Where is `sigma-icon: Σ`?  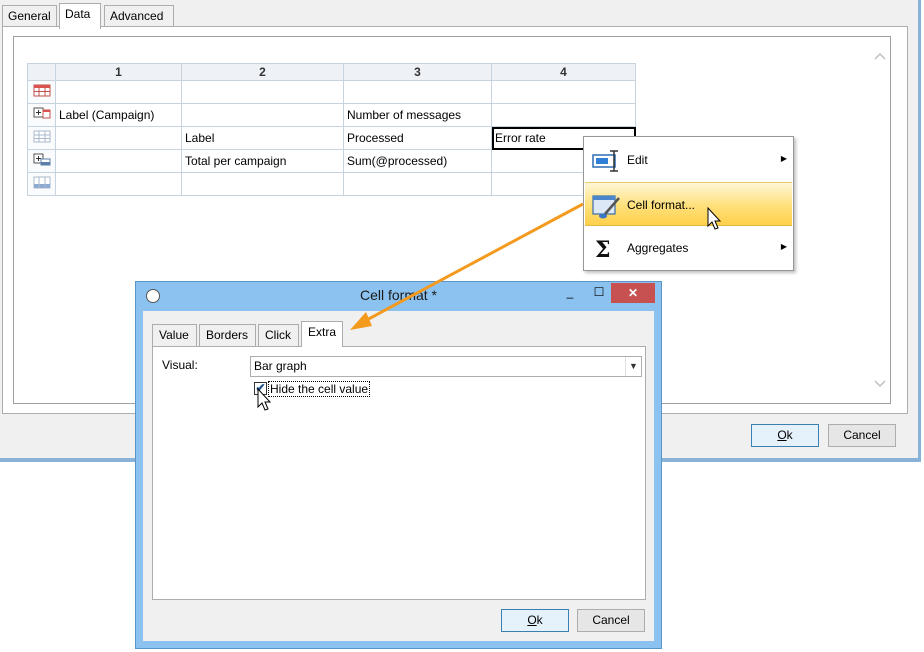 sigma-icon: Σ is located at coordinates (603, 250).